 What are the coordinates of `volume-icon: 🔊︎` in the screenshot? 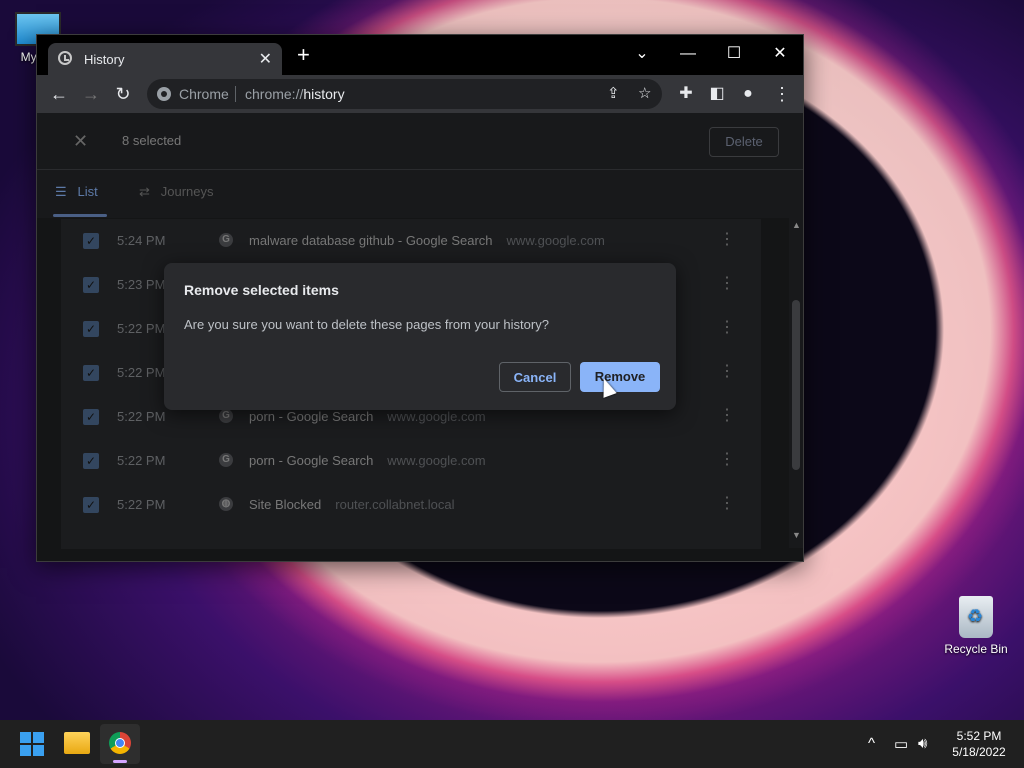 It's located at (922, 743).